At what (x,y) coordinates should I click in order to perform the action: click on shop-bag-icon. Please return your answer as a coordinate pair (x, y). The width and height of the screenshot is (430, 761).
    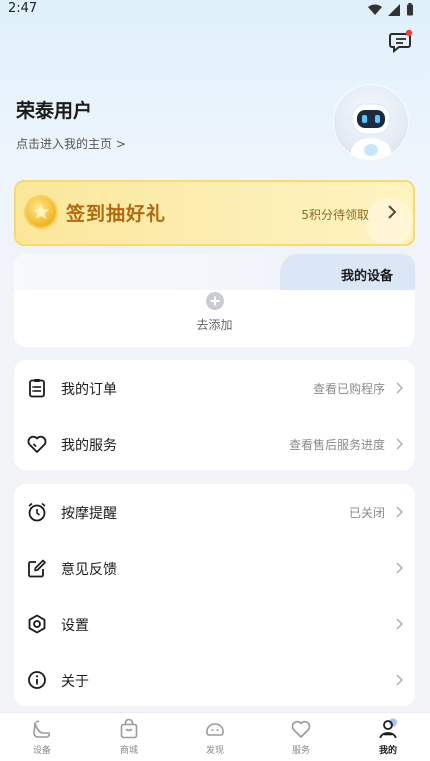
    Looking at the image, I should click on (129, 728).